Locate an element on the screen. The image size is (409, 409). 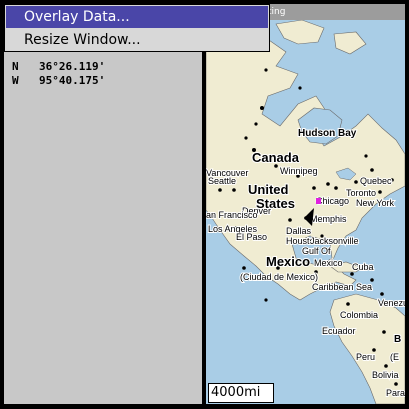
map-scale: 4000mi is located at coordinates (241, 393).